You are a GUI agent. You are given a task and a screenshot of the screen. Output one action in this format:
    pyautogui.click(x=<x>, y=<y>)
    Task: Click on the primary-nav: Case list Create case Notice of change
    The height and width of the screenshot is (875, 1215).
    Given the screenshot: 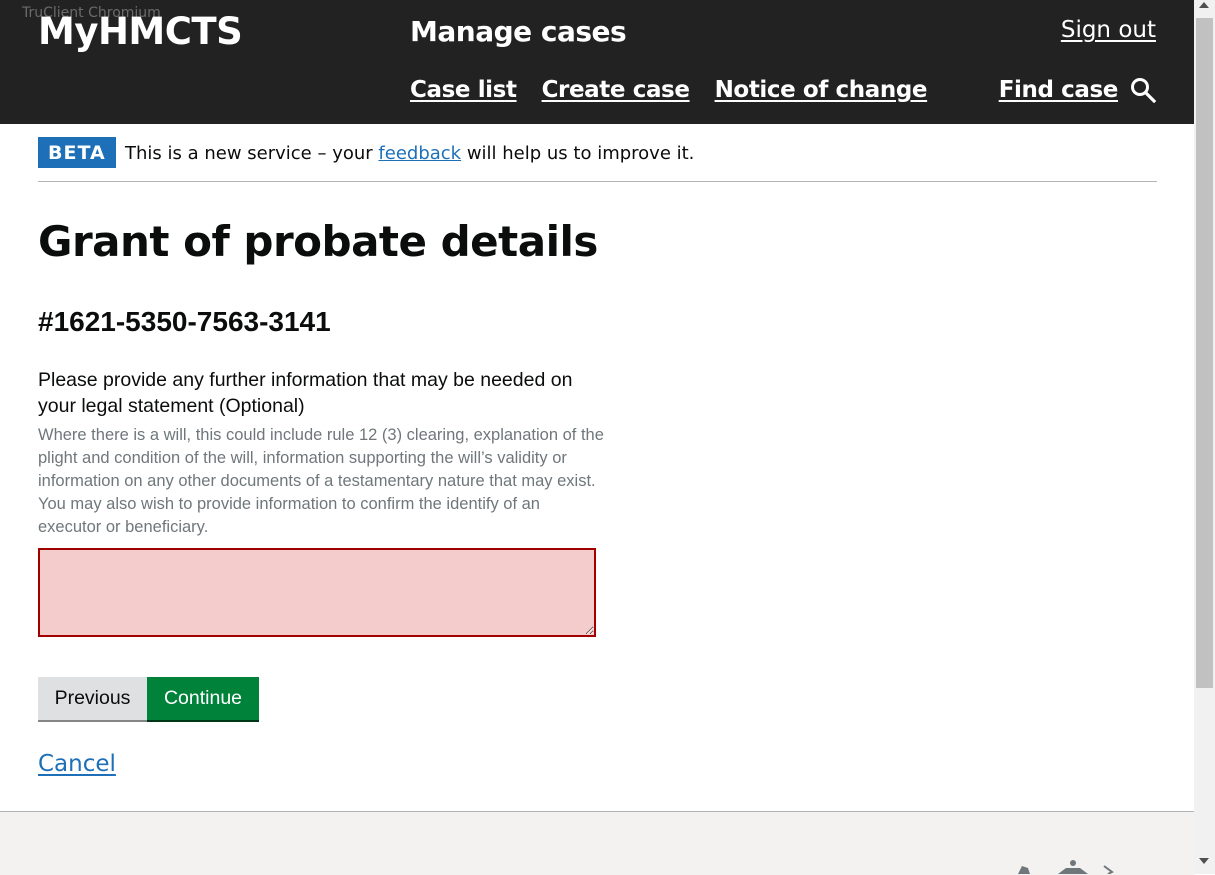 What is the action you would take?
    pyautogui.click(x=669, y=90)
    